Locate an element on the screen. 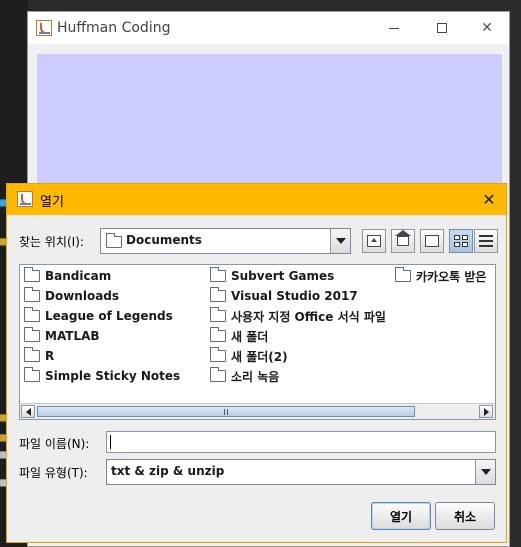  up-one-level-icon is located at coordinates (374, 241).